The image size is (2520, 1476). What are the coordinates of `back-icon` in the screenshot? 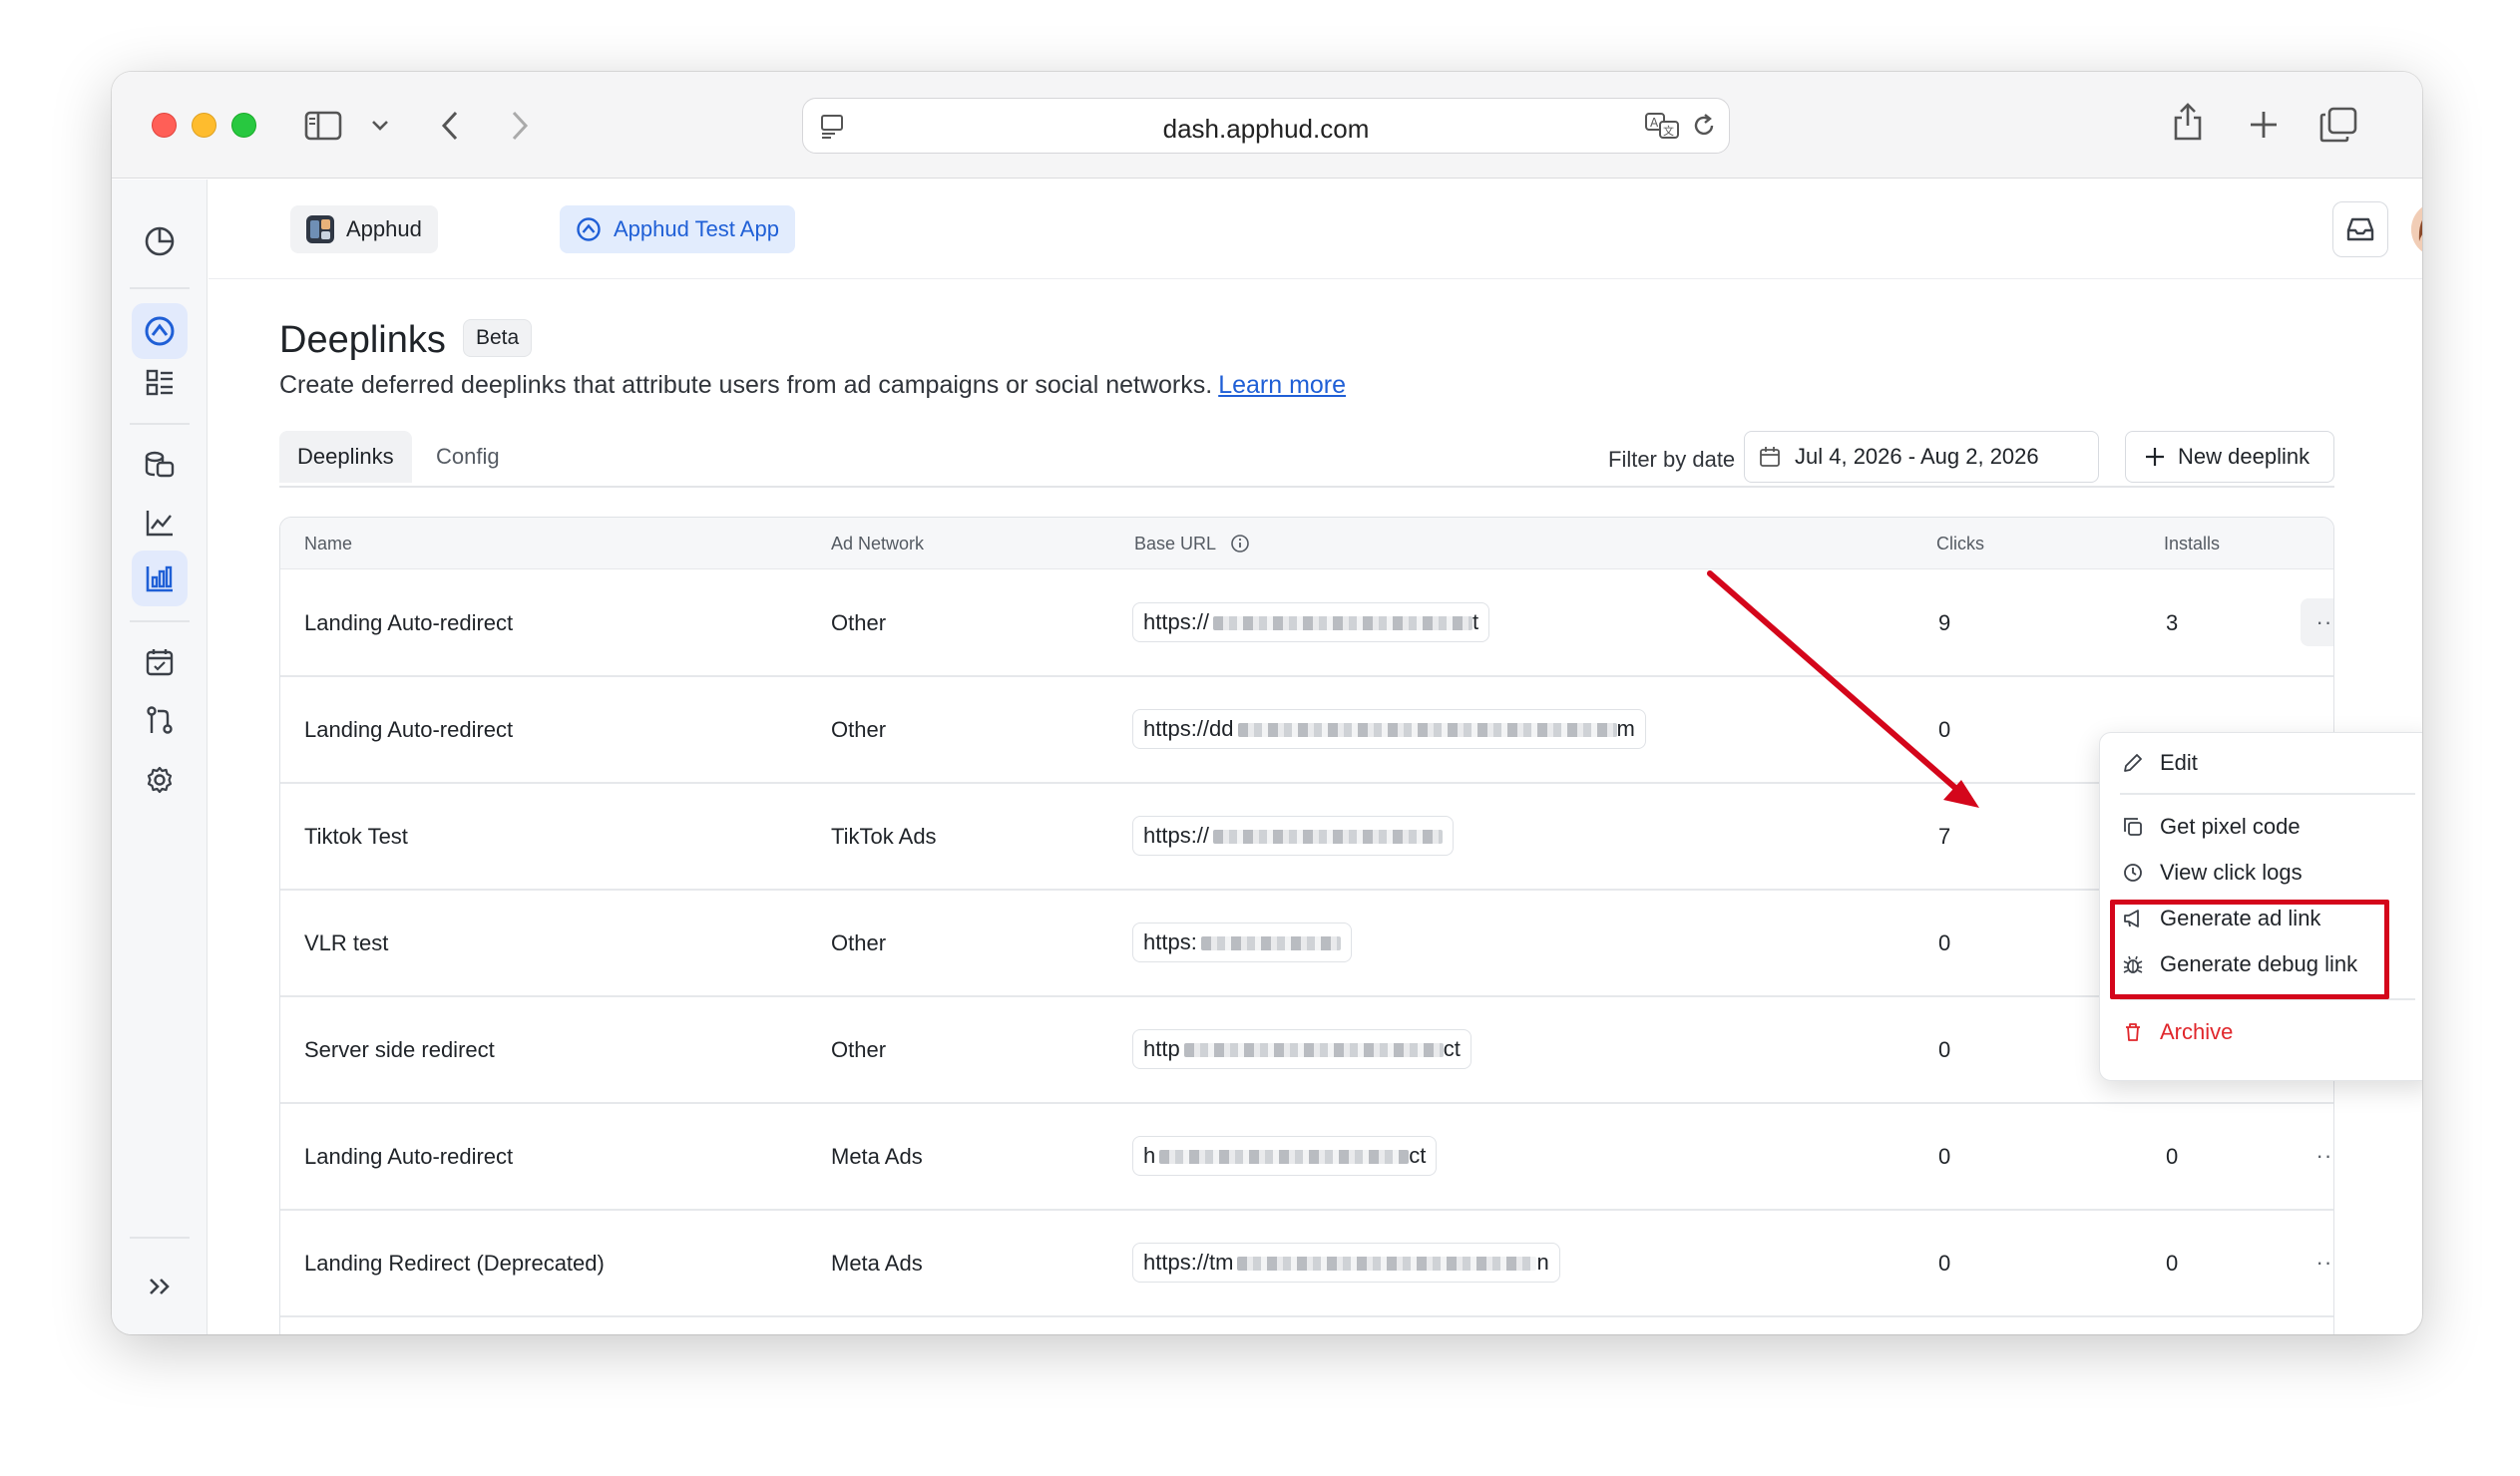 It's located at (450, 126).